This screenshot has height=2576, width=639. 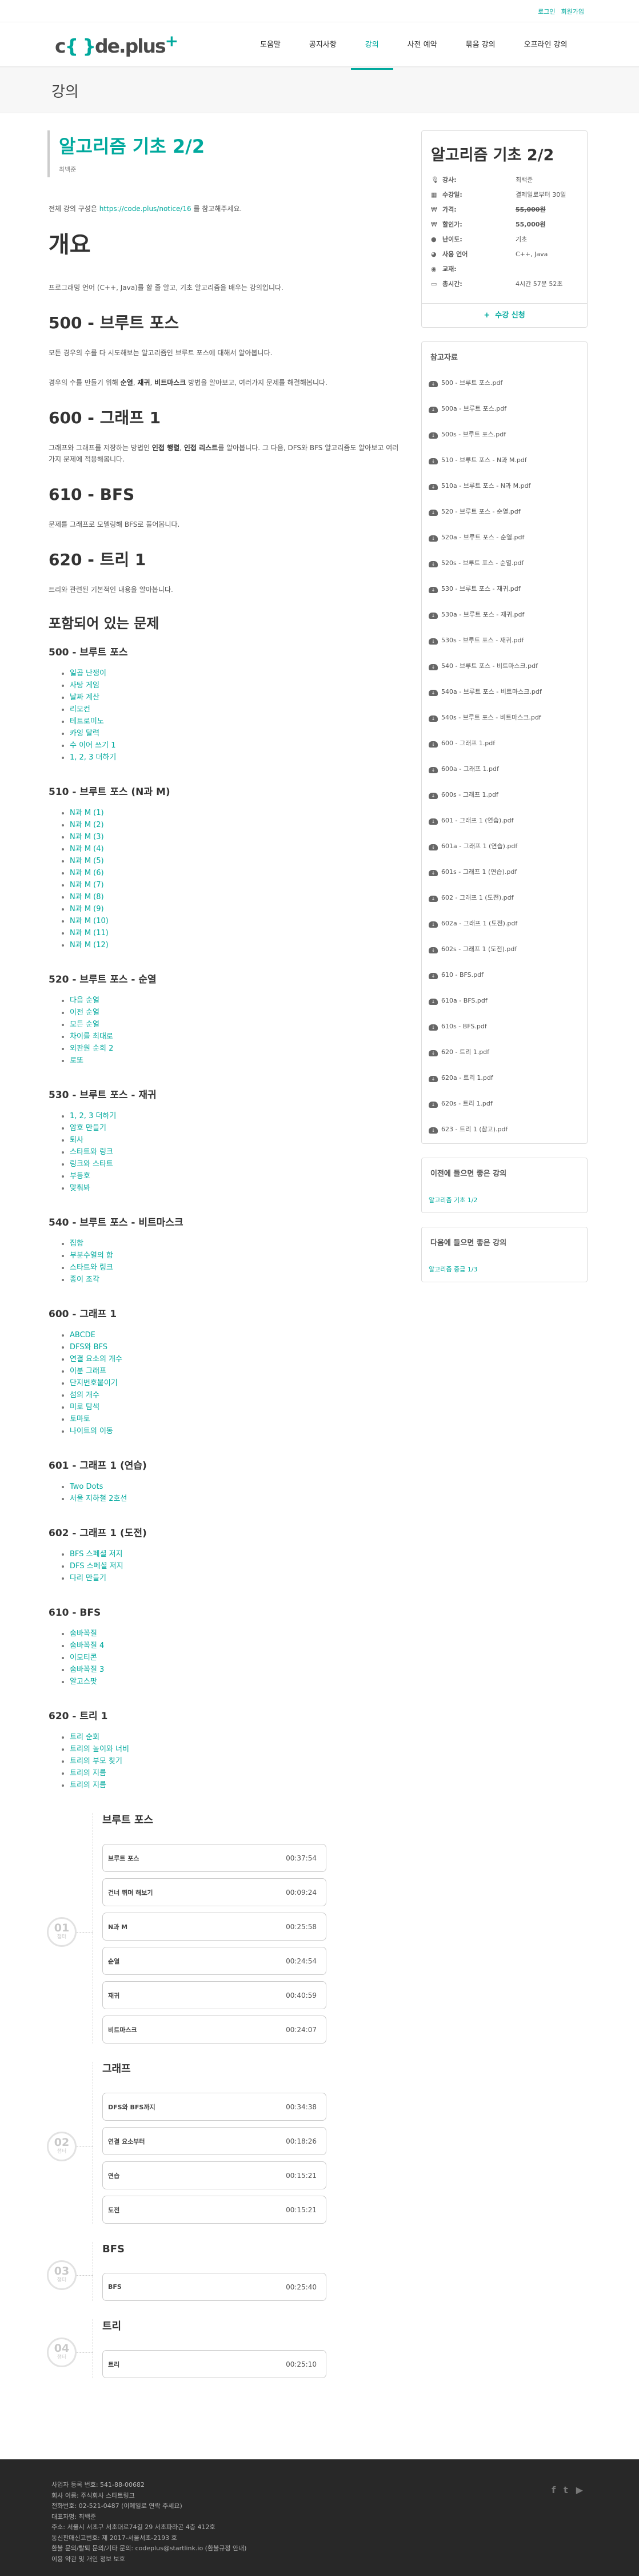 What do you see at coordinates (214, 2175) in the screenshot?
I see `lesson-item: 연습 00:15:21` at bounding box center [214, 2175].